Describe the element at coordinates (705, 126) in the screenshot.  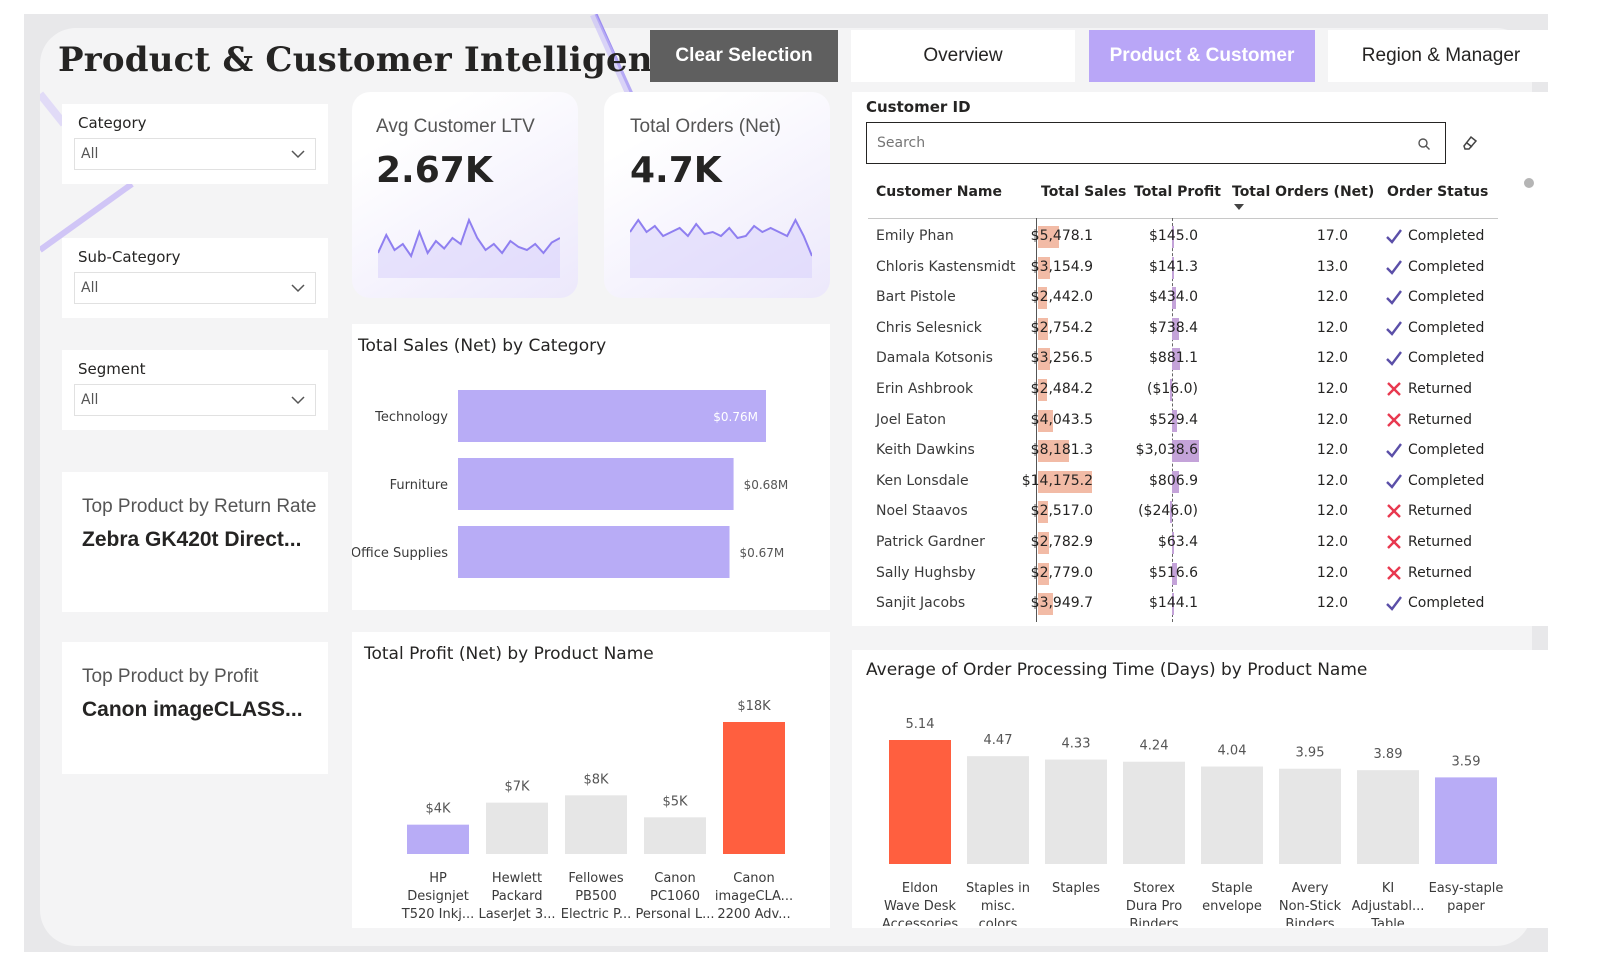
I see `total-orders-label: Total Orders (Net)` at that location.